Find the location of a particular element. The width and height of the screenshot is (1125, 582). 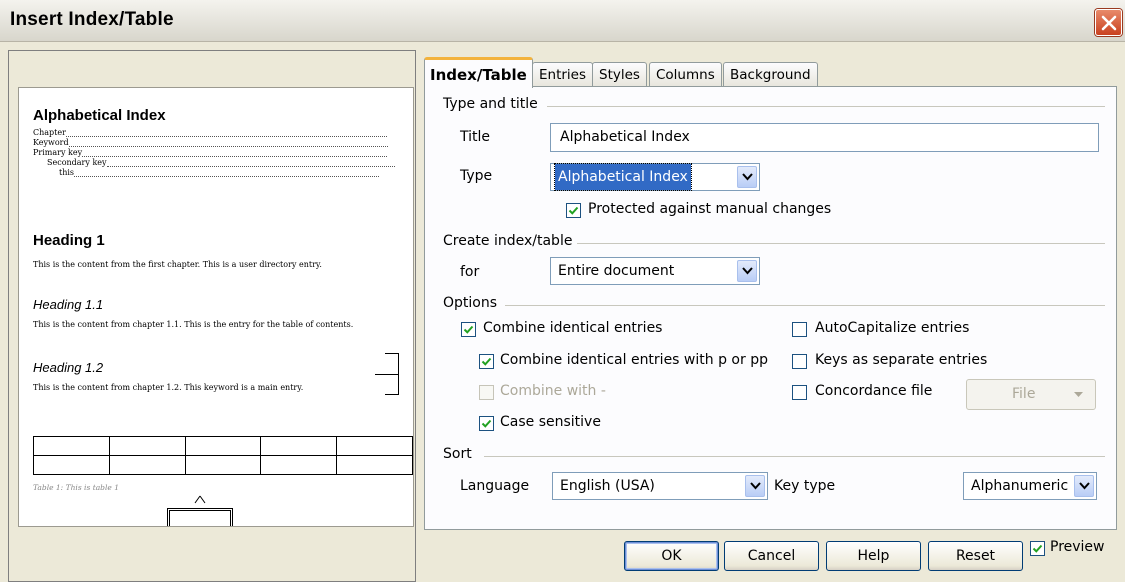

section-options: Options is located at coordinates (470, 303).